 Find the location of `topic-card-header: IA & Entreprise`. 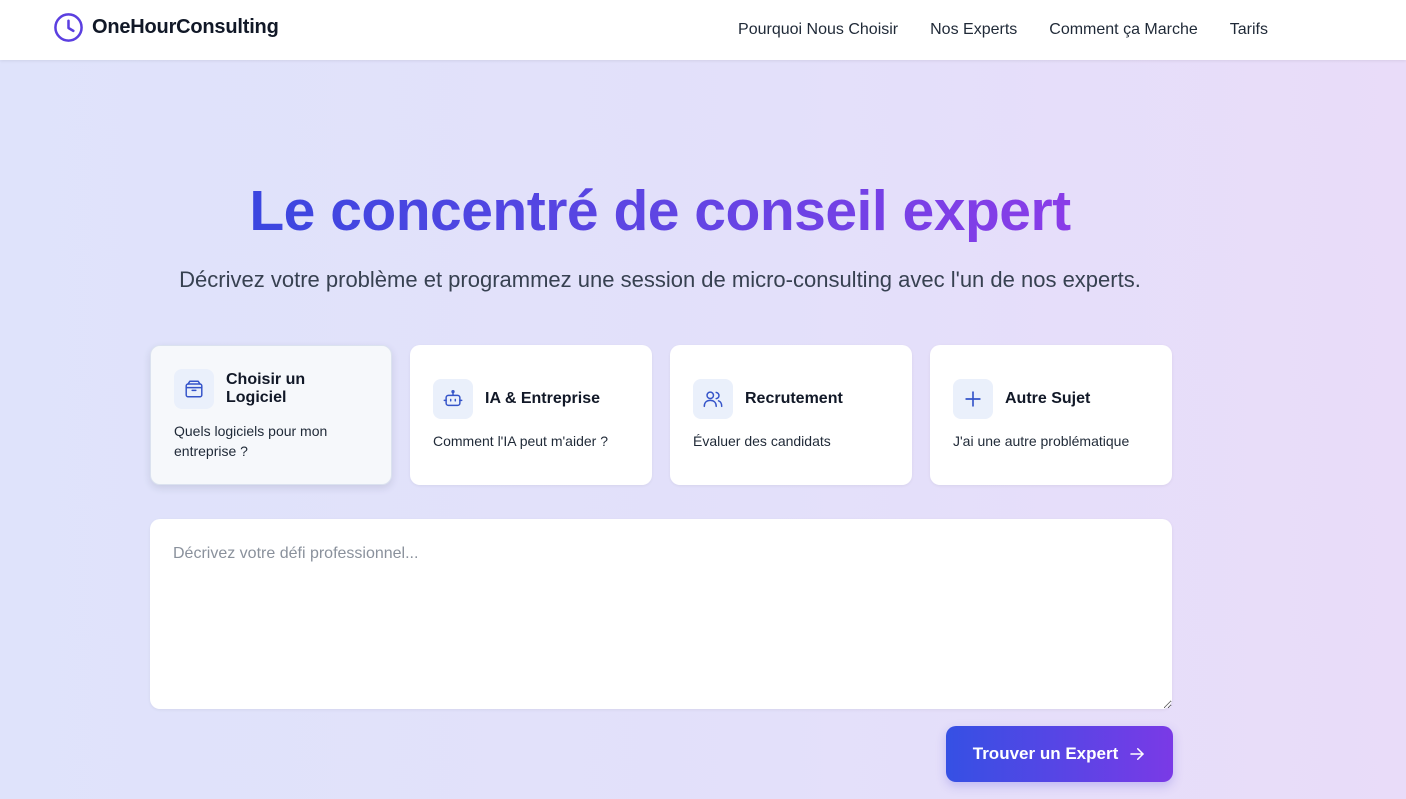

topic-card-header: IA & Entreprise is located at coordinates (531, 399).